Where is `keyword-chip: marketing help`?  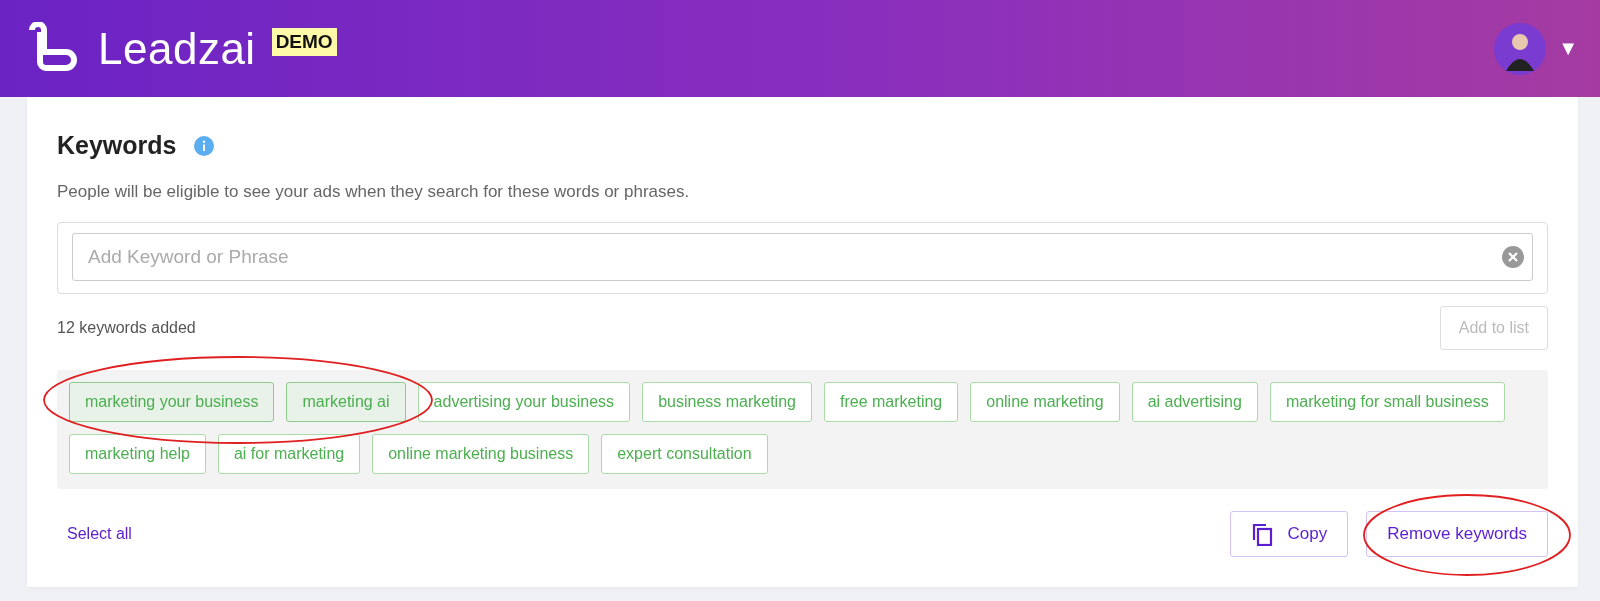 keyword-chip: marketing help is located at coordinates (137, 454).